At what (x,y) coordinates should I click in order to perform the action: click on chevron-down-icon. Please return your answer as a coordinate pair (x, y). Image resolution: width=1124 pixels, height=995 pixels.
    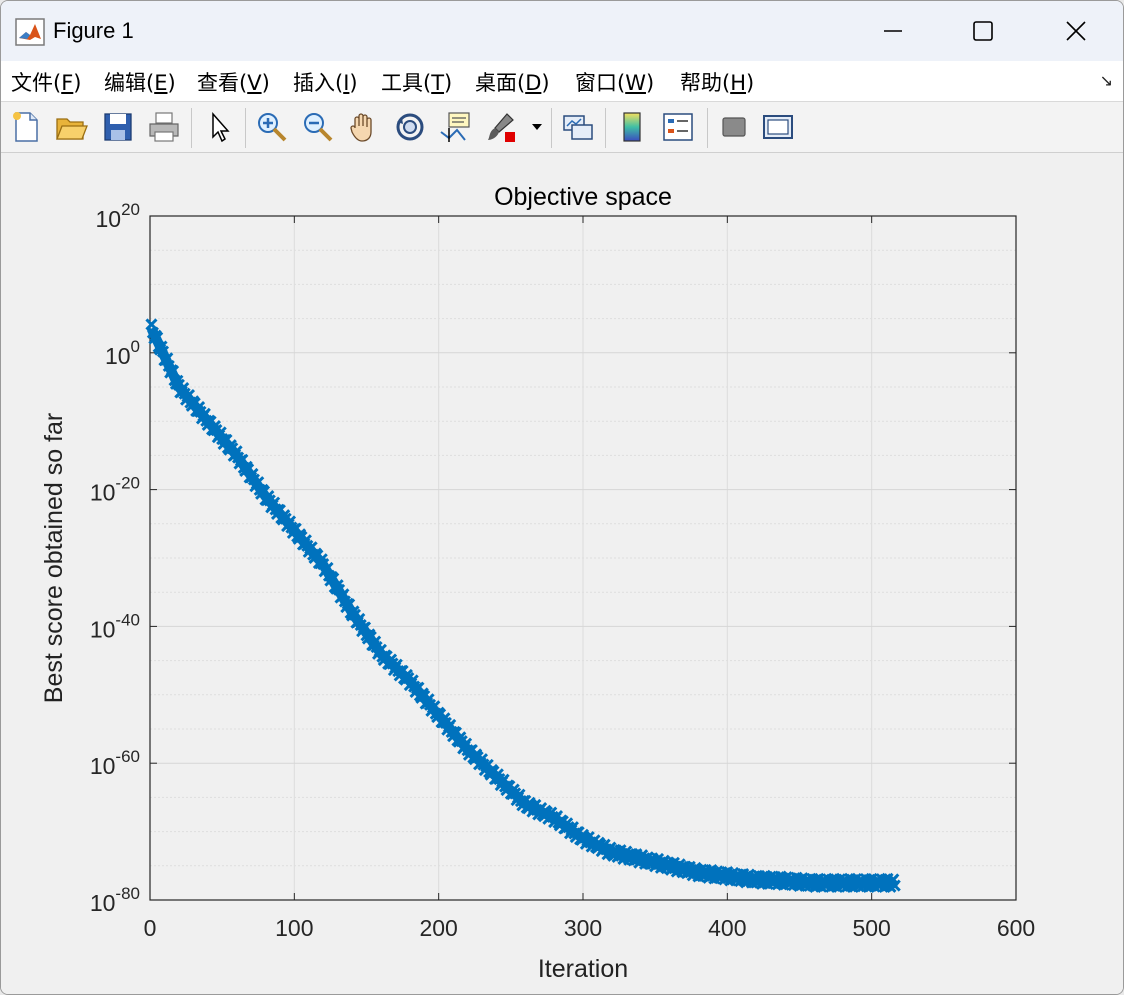
    Looking at the image, I should click on (537, 127).